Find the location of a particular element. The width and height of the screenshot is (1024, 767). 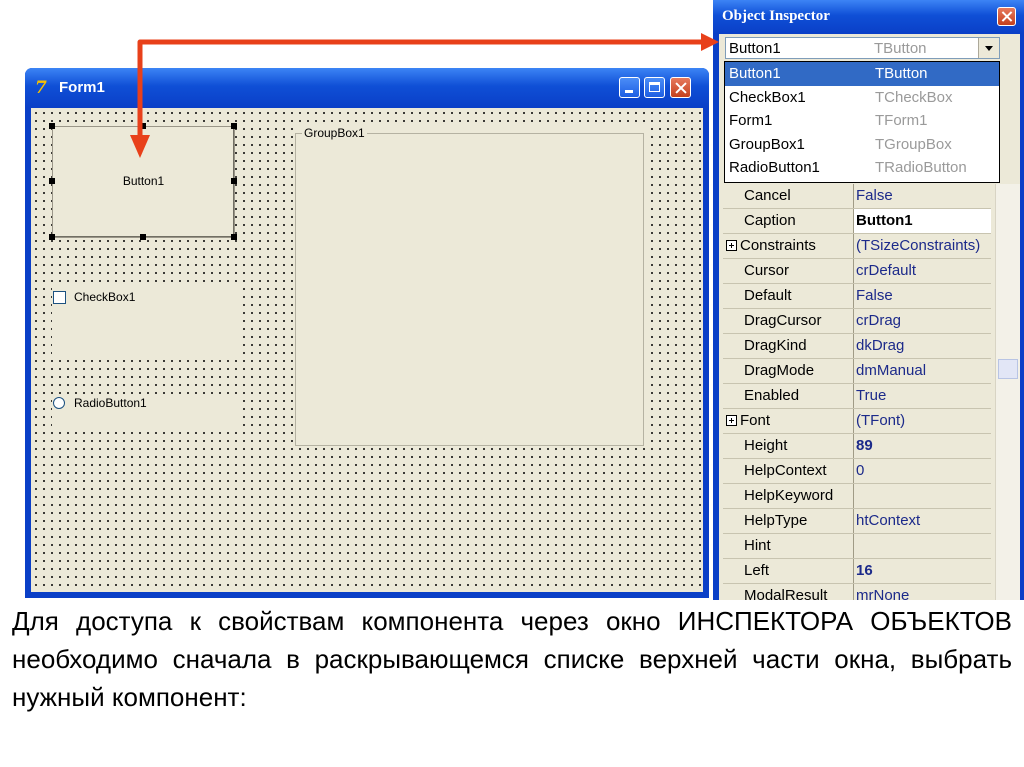

arrow-head-right is located at coordinates (710, 42).